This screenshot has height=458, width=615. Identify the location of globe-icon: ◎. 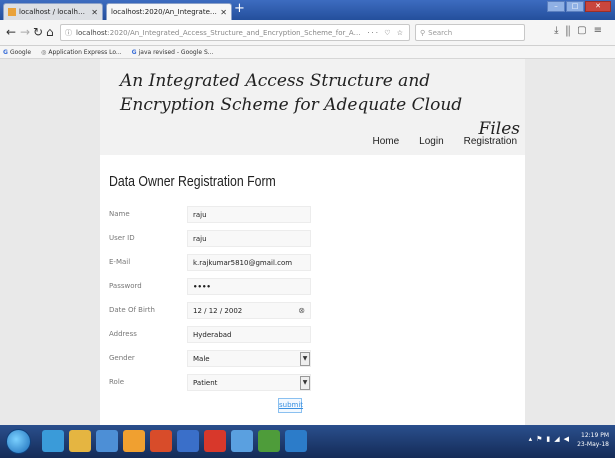
(44, 52).